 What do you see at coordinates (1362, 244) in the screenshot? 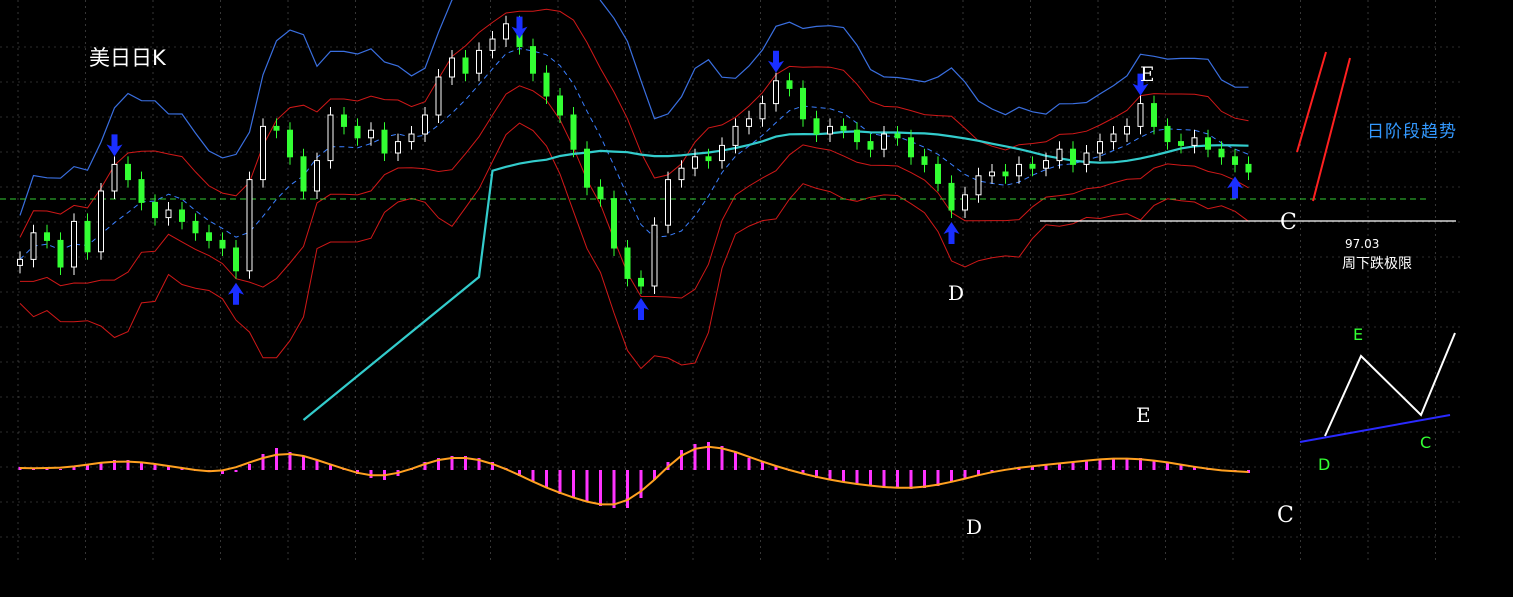
I see `price-annotation-value: 97.03` at bounding box center [1362, 244].